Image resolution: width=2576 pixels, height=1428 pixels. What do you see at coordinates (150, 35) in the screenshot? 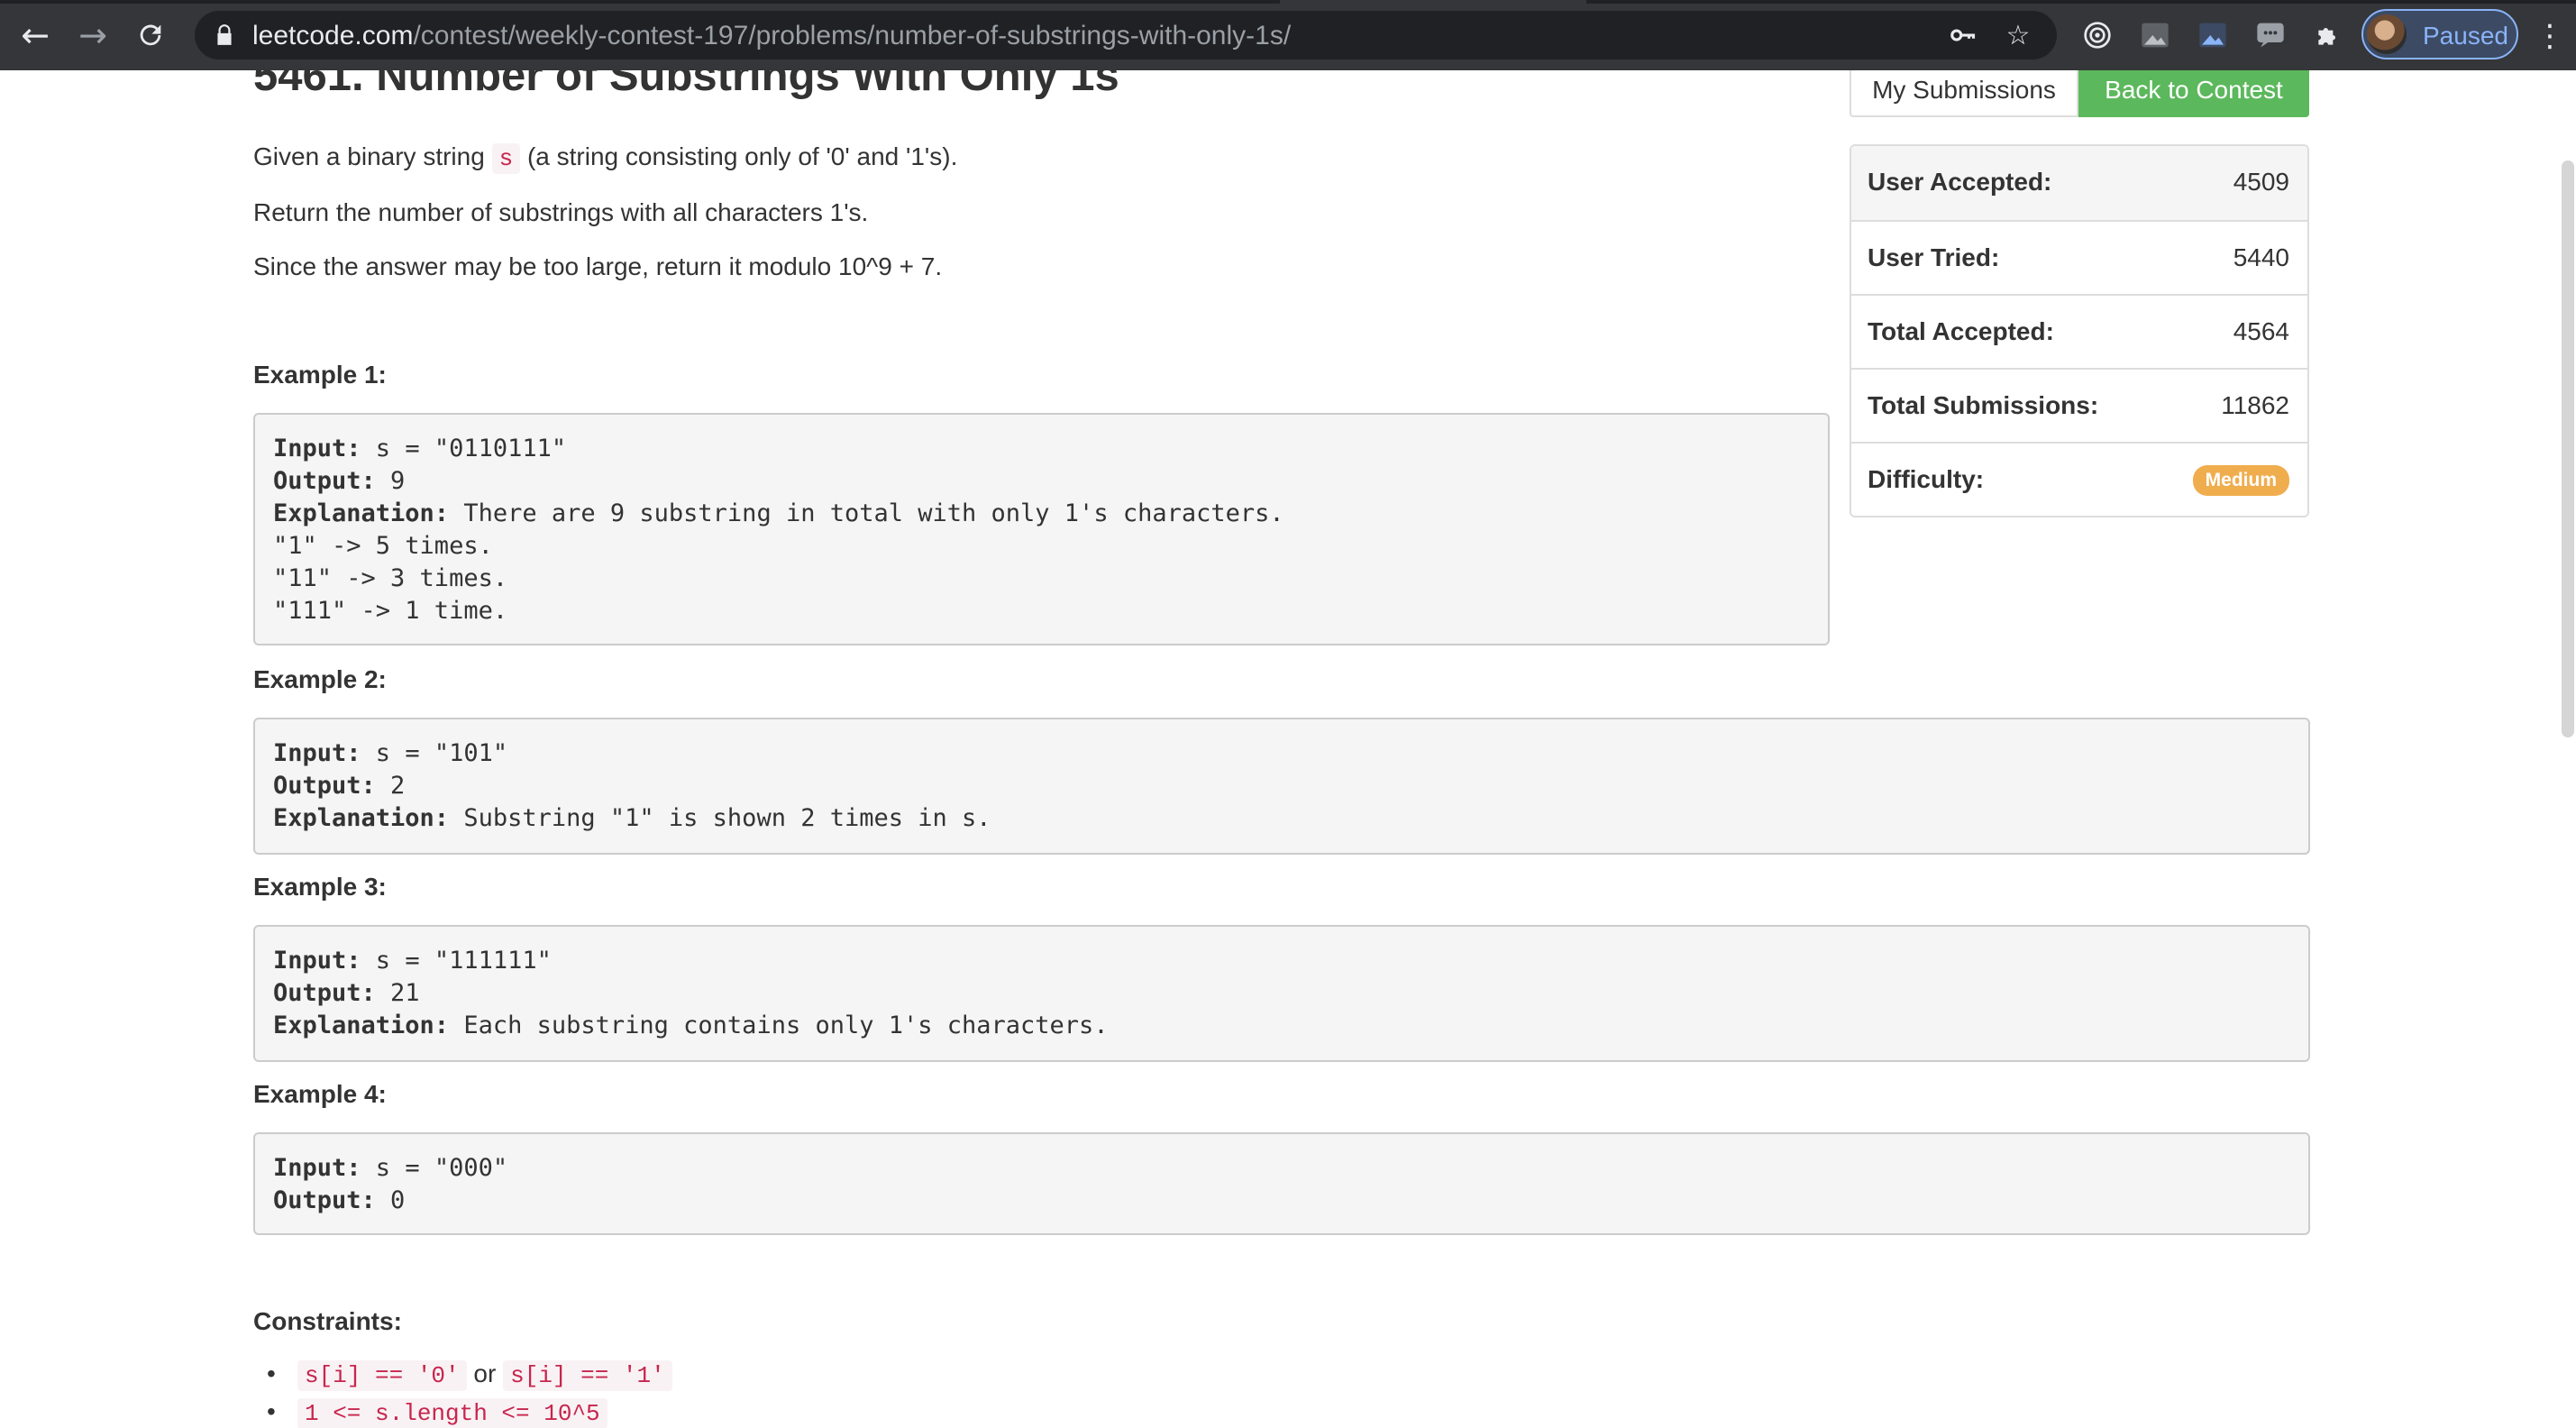
I see `reload-icon` at bounding box center [150, 35].